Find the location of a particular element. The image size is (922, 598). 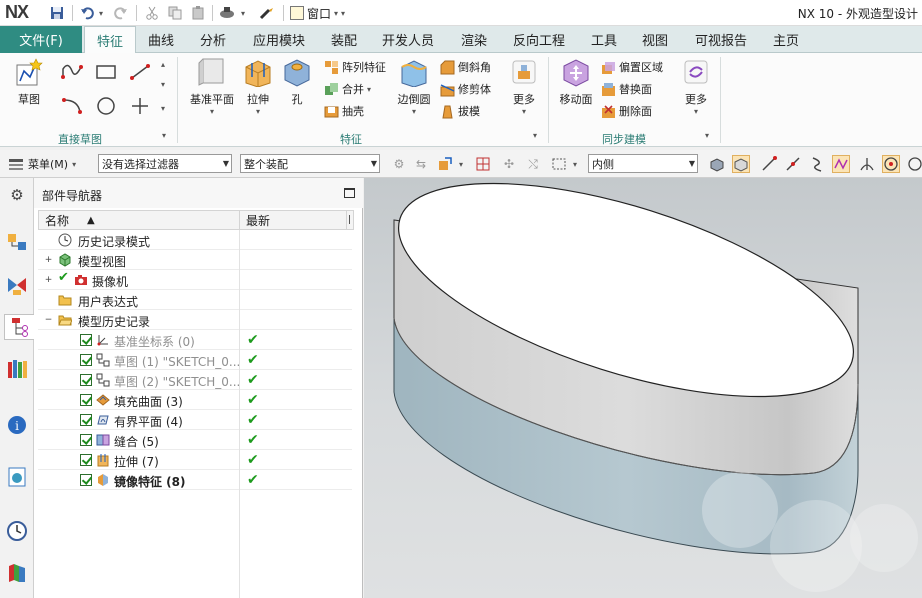

menu-button: 菜单(M) ▾ is located at coordinates (48, 164).